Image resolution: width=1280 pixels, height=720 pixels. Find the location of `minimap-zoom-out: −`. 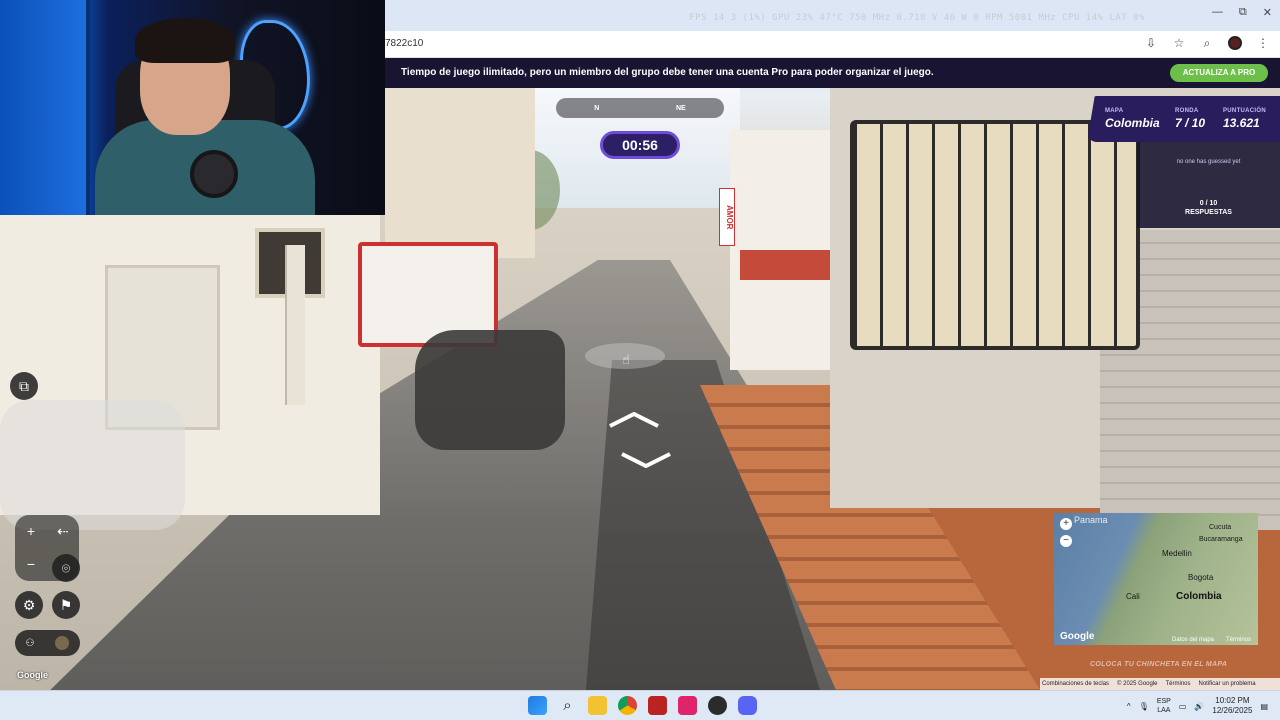

minimap-zoom-out: − is located at coordinates (1066, 541).